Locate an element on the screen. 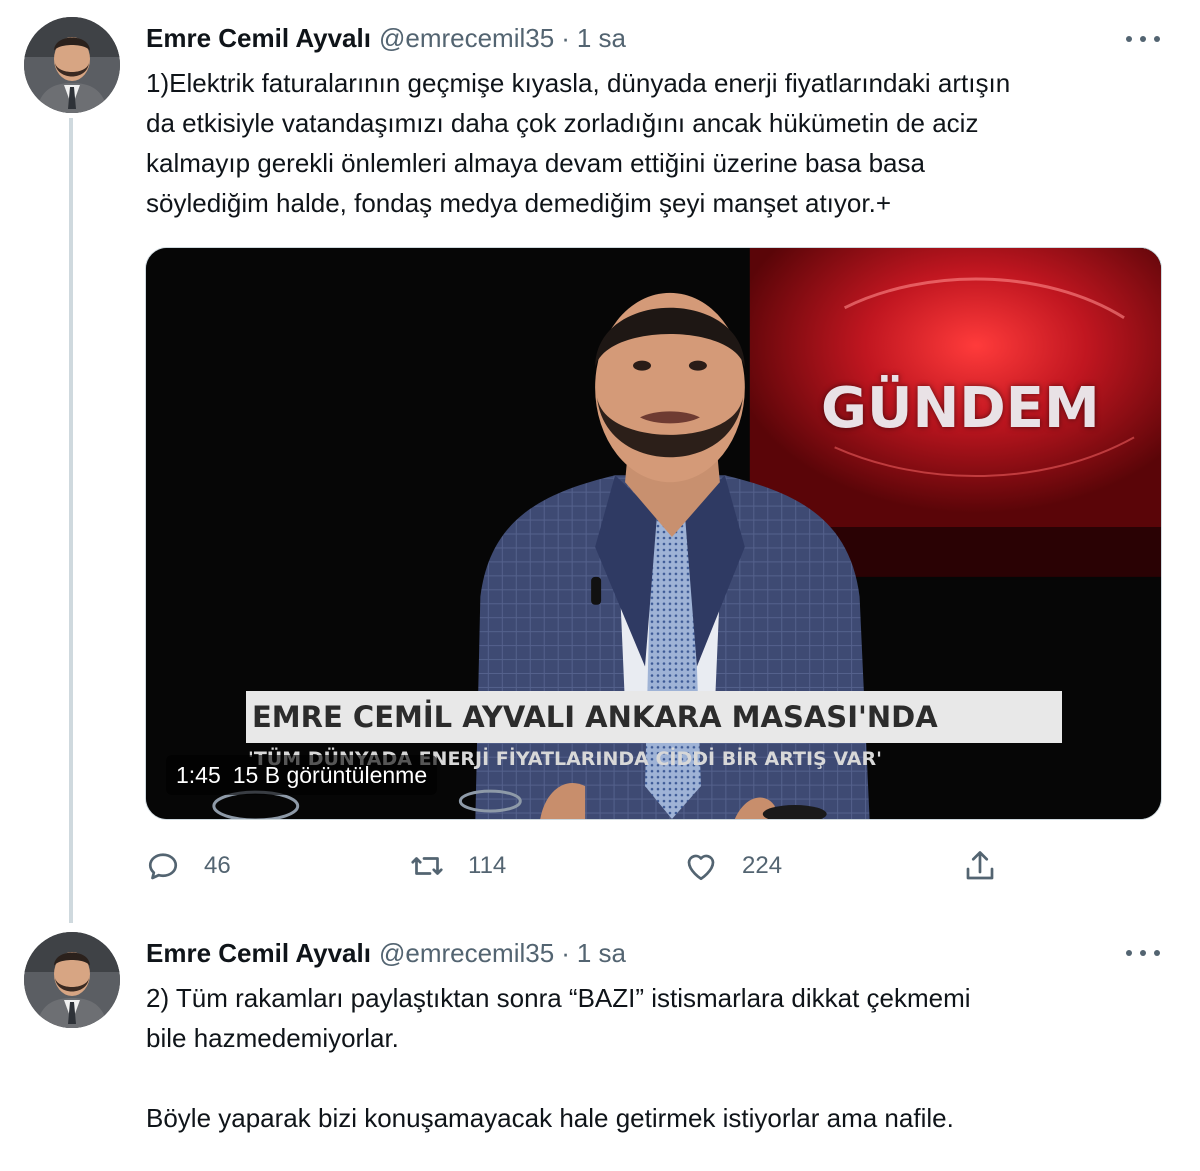 This screenshot has width=1200, height=1171. retweet-button: 114 is located at coordinates (457, 866).